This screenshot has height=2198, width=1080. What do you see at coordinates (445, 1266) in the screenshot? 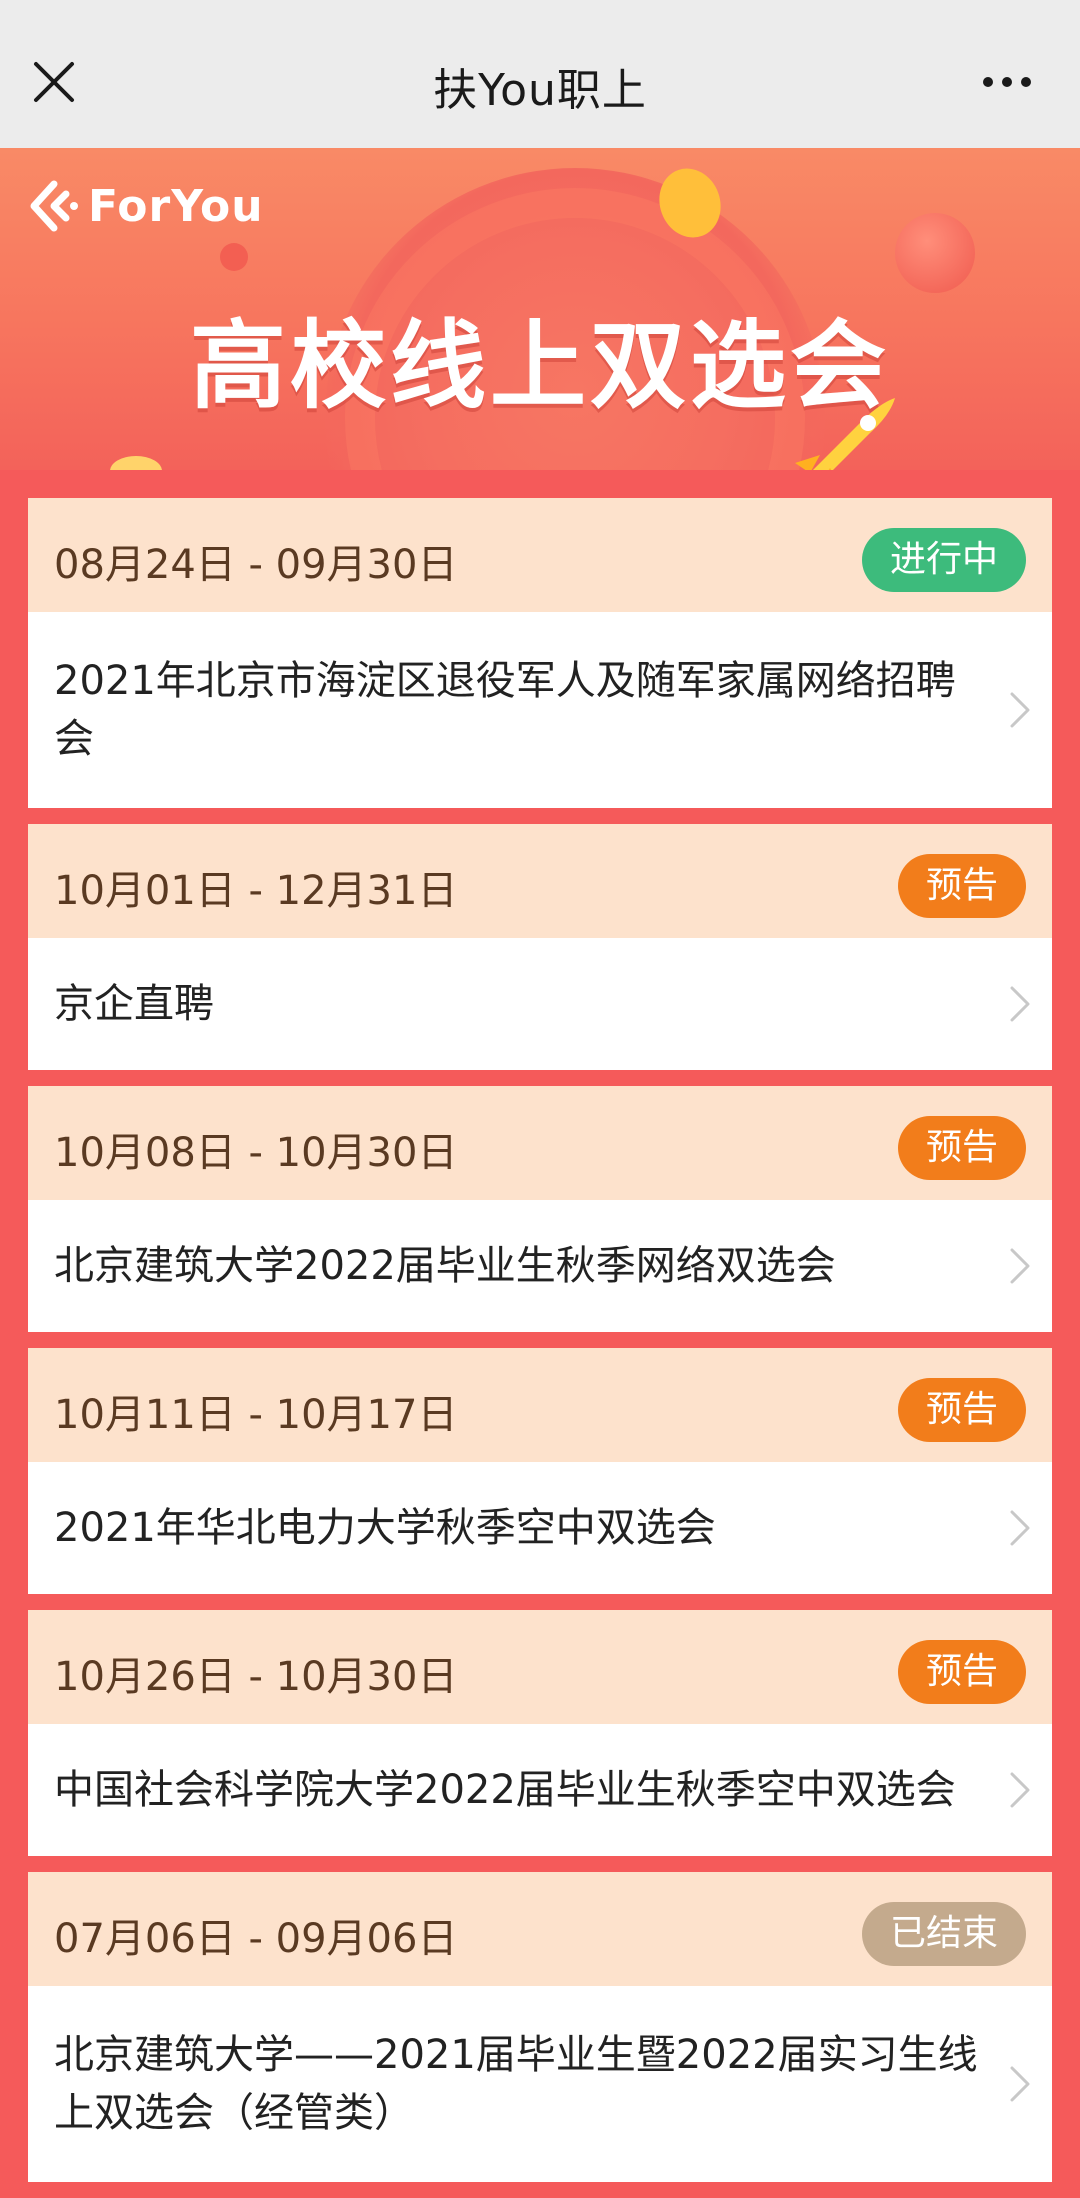
I see `event-name: 北京建筑大学2022届毕业生秋季网络双选会` at bounding box center [445, 1266].